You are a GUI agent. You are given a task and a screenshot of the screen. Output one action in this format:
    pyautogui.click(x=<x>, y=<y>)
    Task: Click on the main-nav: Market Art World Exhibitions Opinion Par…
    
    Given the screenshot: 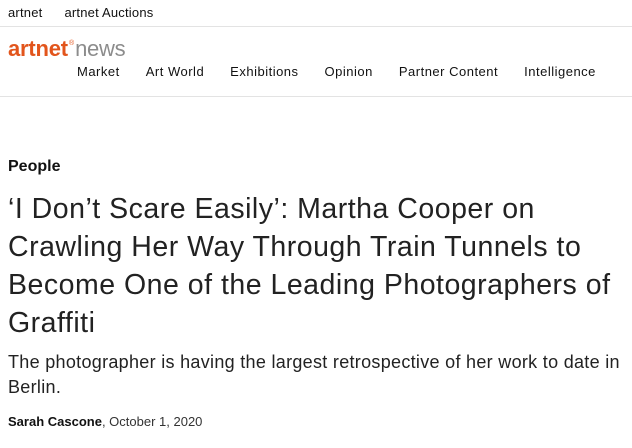 What is the action you would take?
    pyautogui.click(x=336, y=71)
    